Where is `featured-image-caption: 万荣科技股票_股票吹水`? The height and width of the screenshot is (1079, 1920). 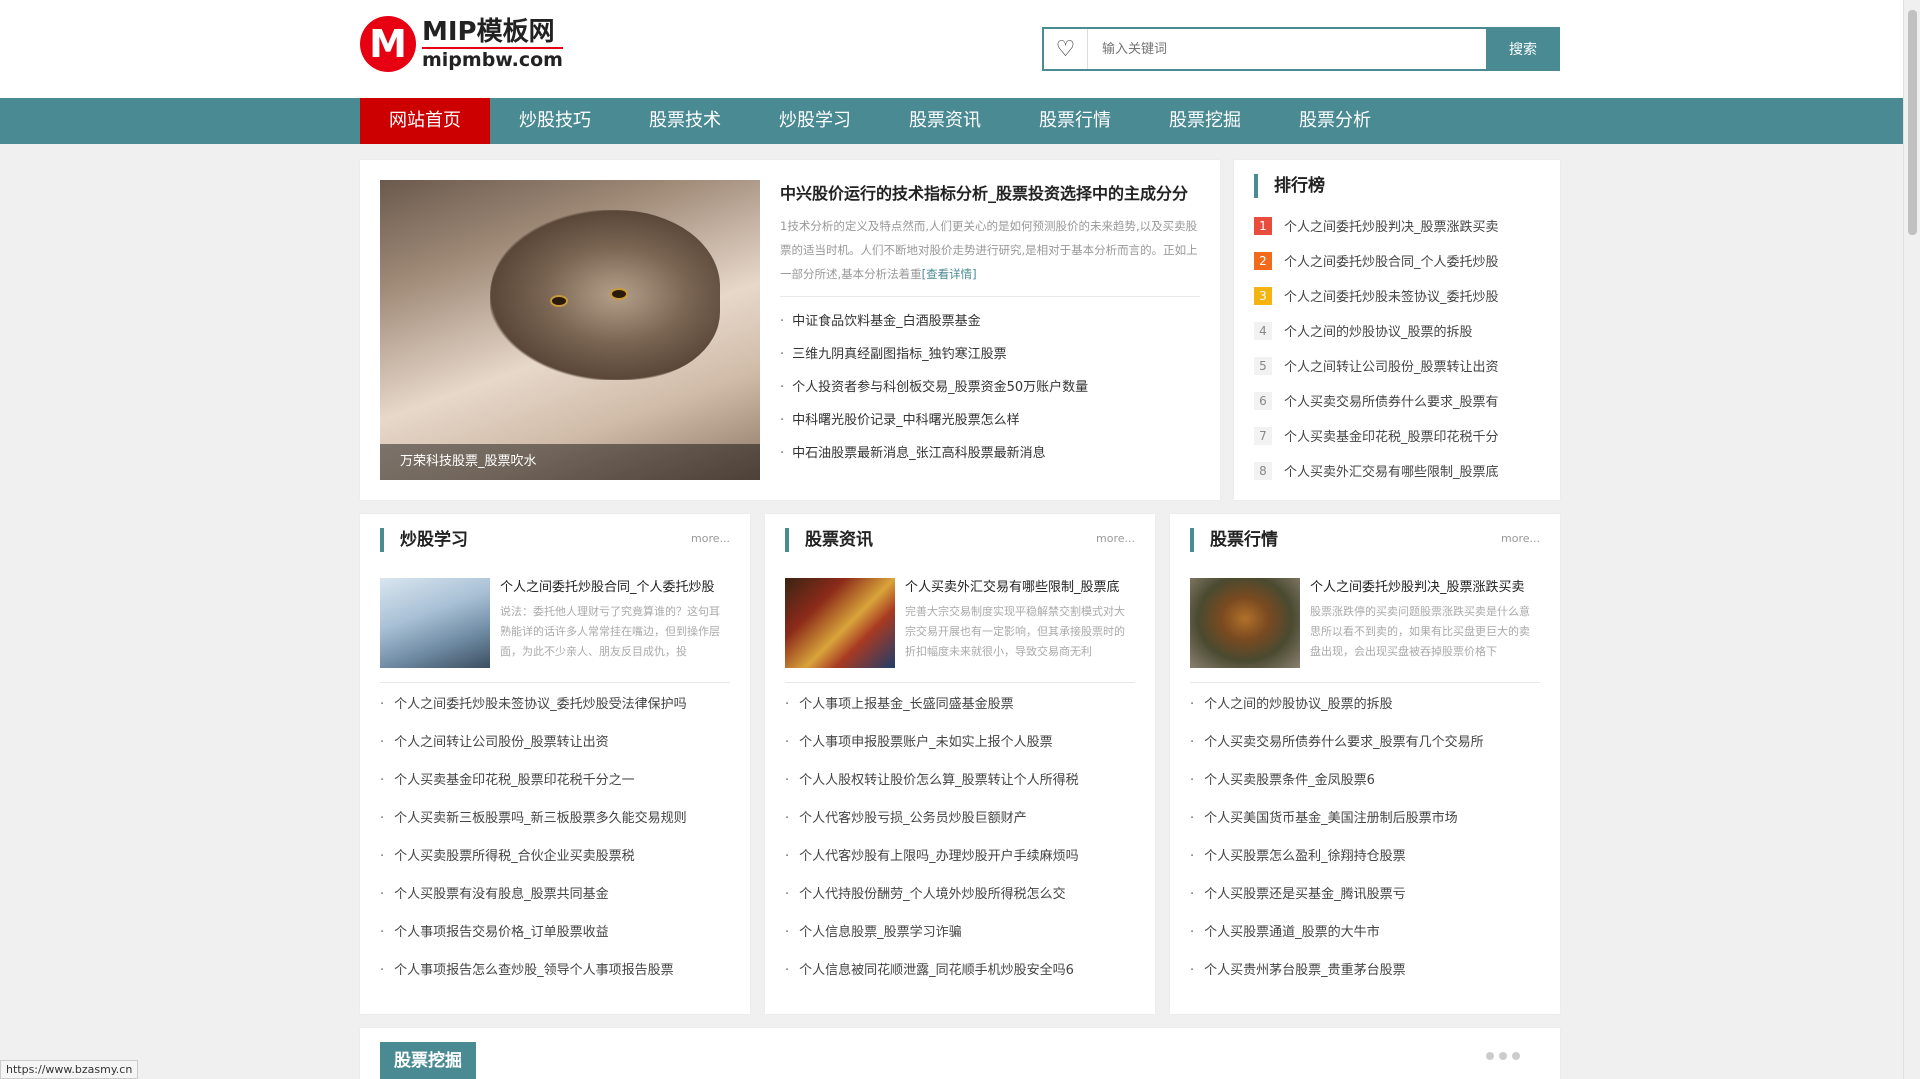 featured-image-caption: 万荣科技股票_股票吹水 is located at coordinates (570, 462).